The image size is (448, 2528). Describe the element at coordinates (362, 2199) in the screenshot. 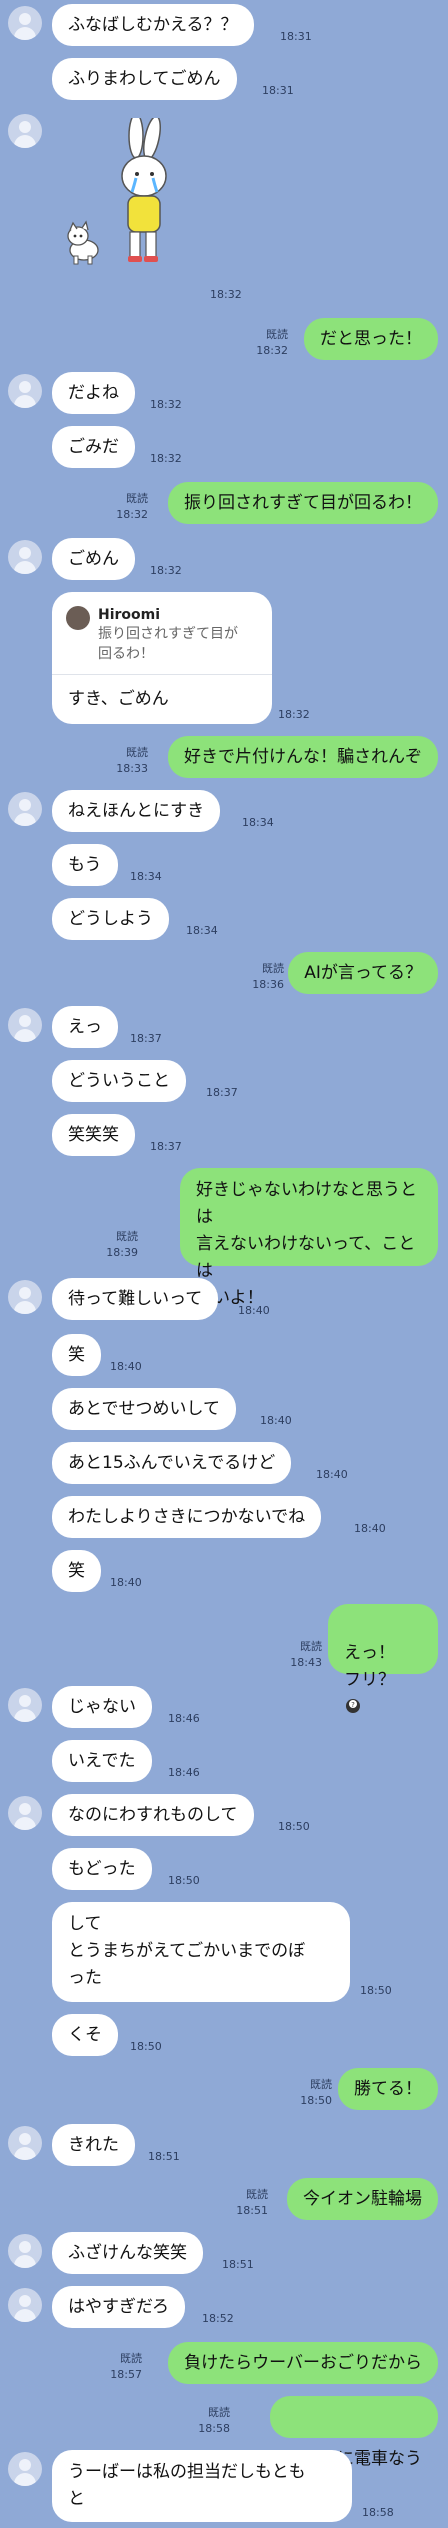

I see `message-bubble: 今イオン駐輪場` at that location.